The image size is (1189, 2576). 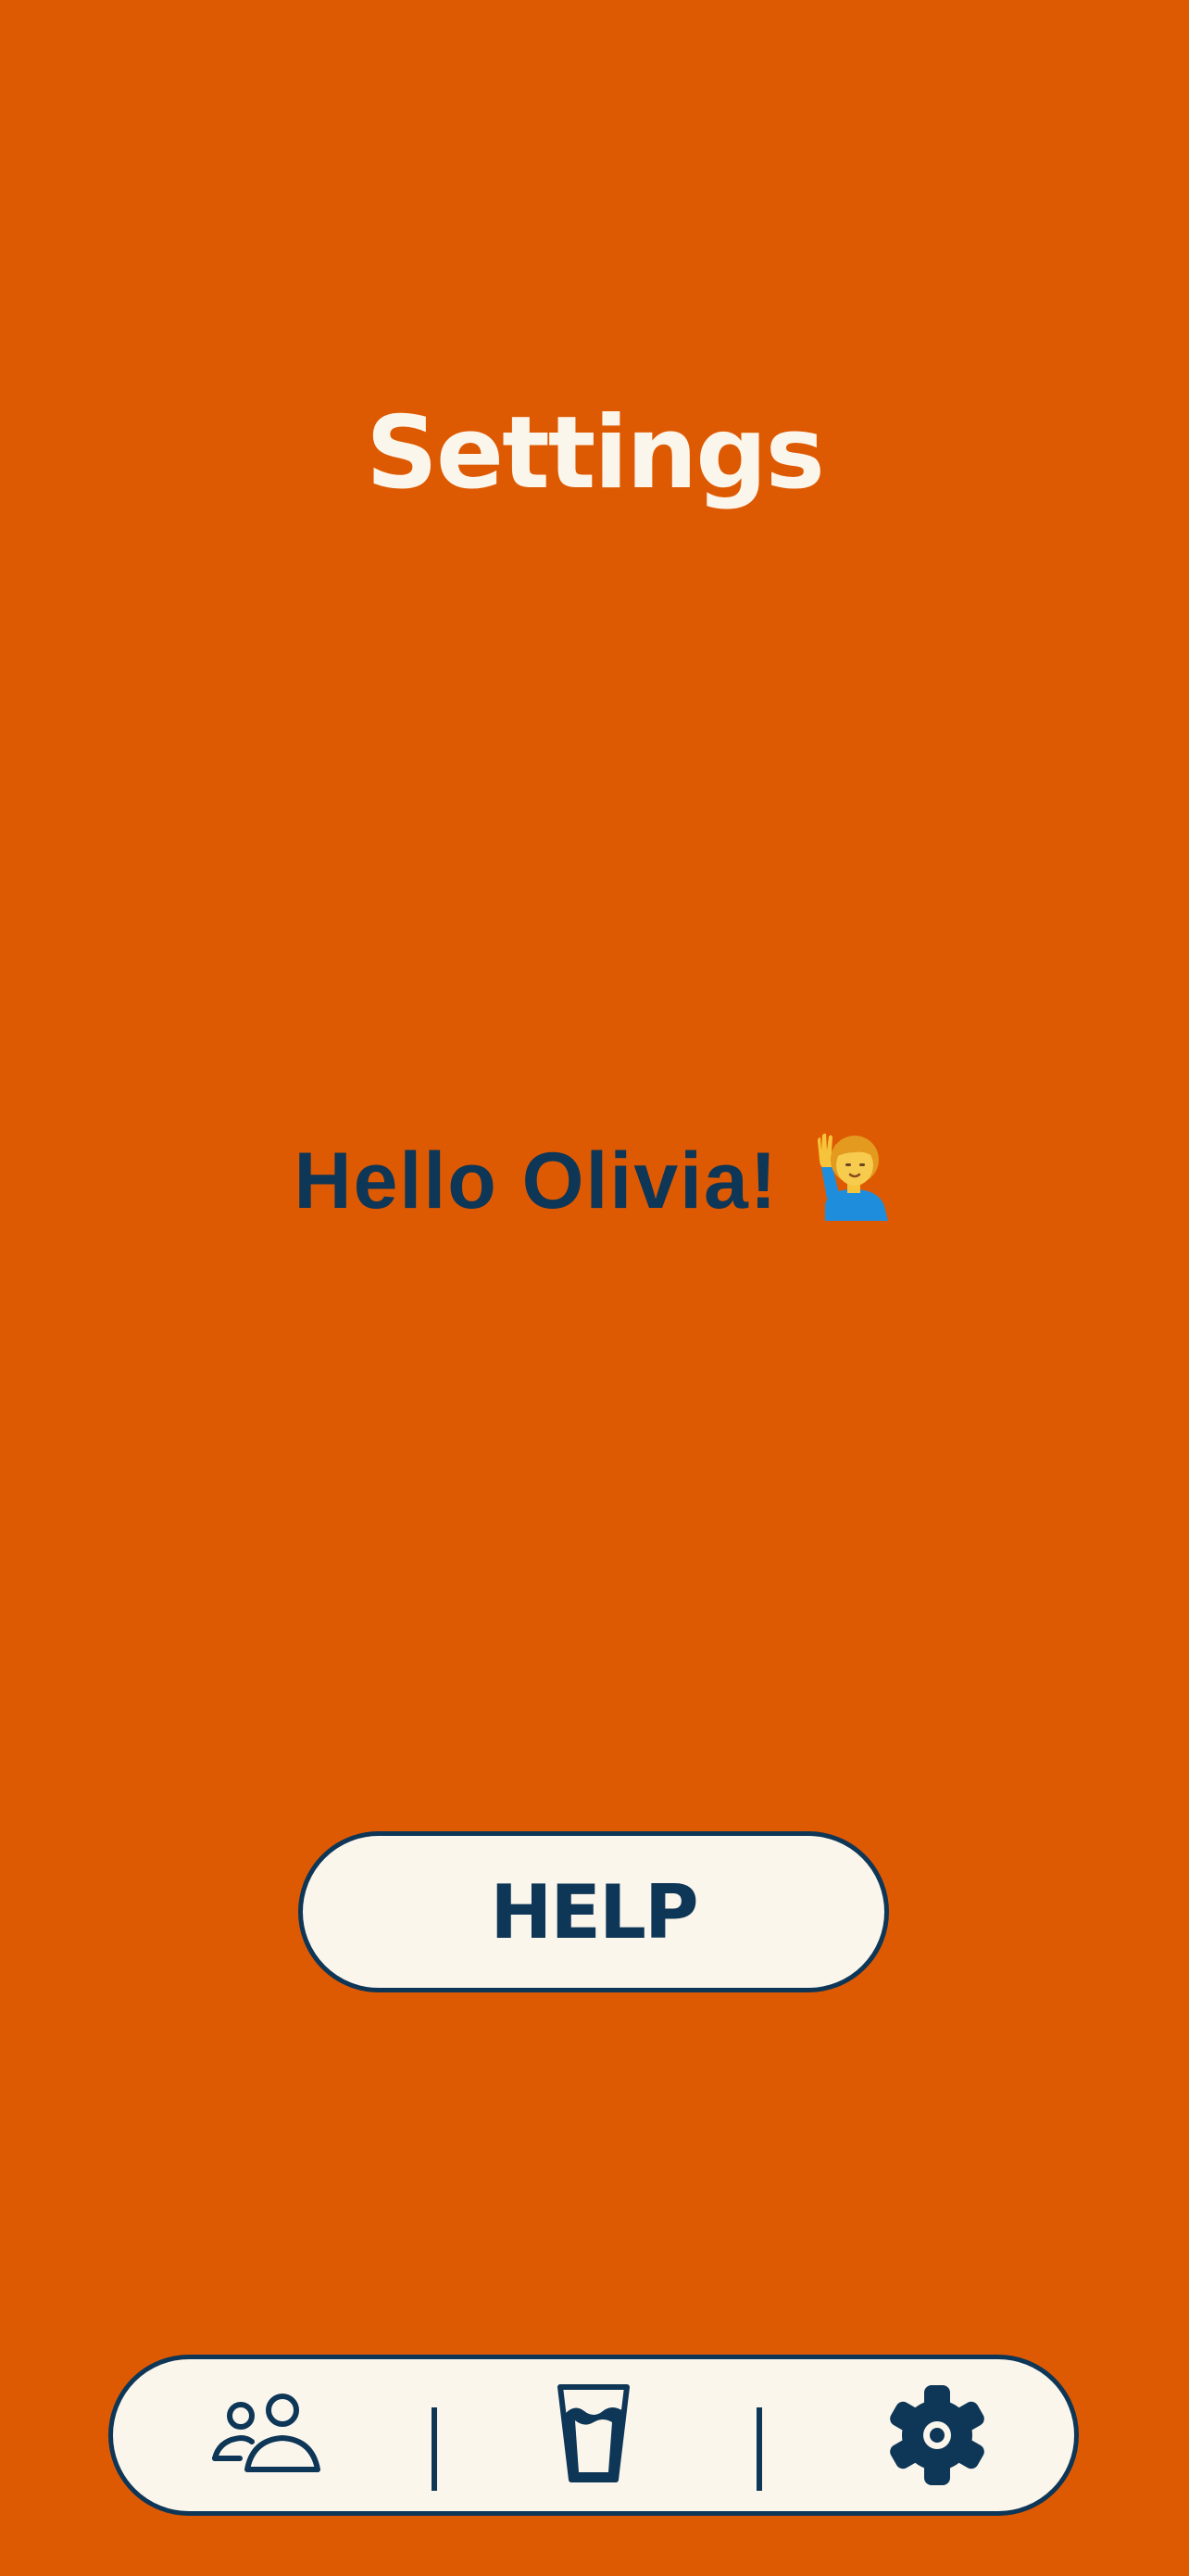 I want to click on bottom-nav-bar, so click(x=593, y=2435).